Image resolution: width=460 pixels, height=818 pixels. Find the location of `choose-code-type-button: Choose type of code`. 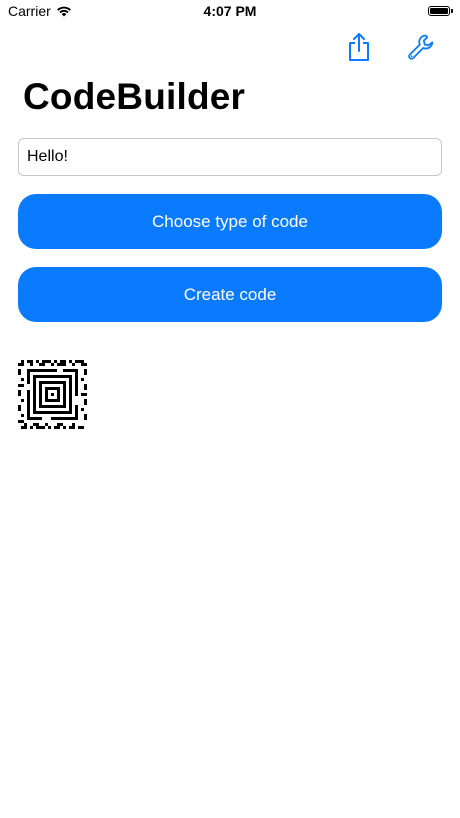

choose-code-type-button: Choose type of code is located at coordinates (230, 221).